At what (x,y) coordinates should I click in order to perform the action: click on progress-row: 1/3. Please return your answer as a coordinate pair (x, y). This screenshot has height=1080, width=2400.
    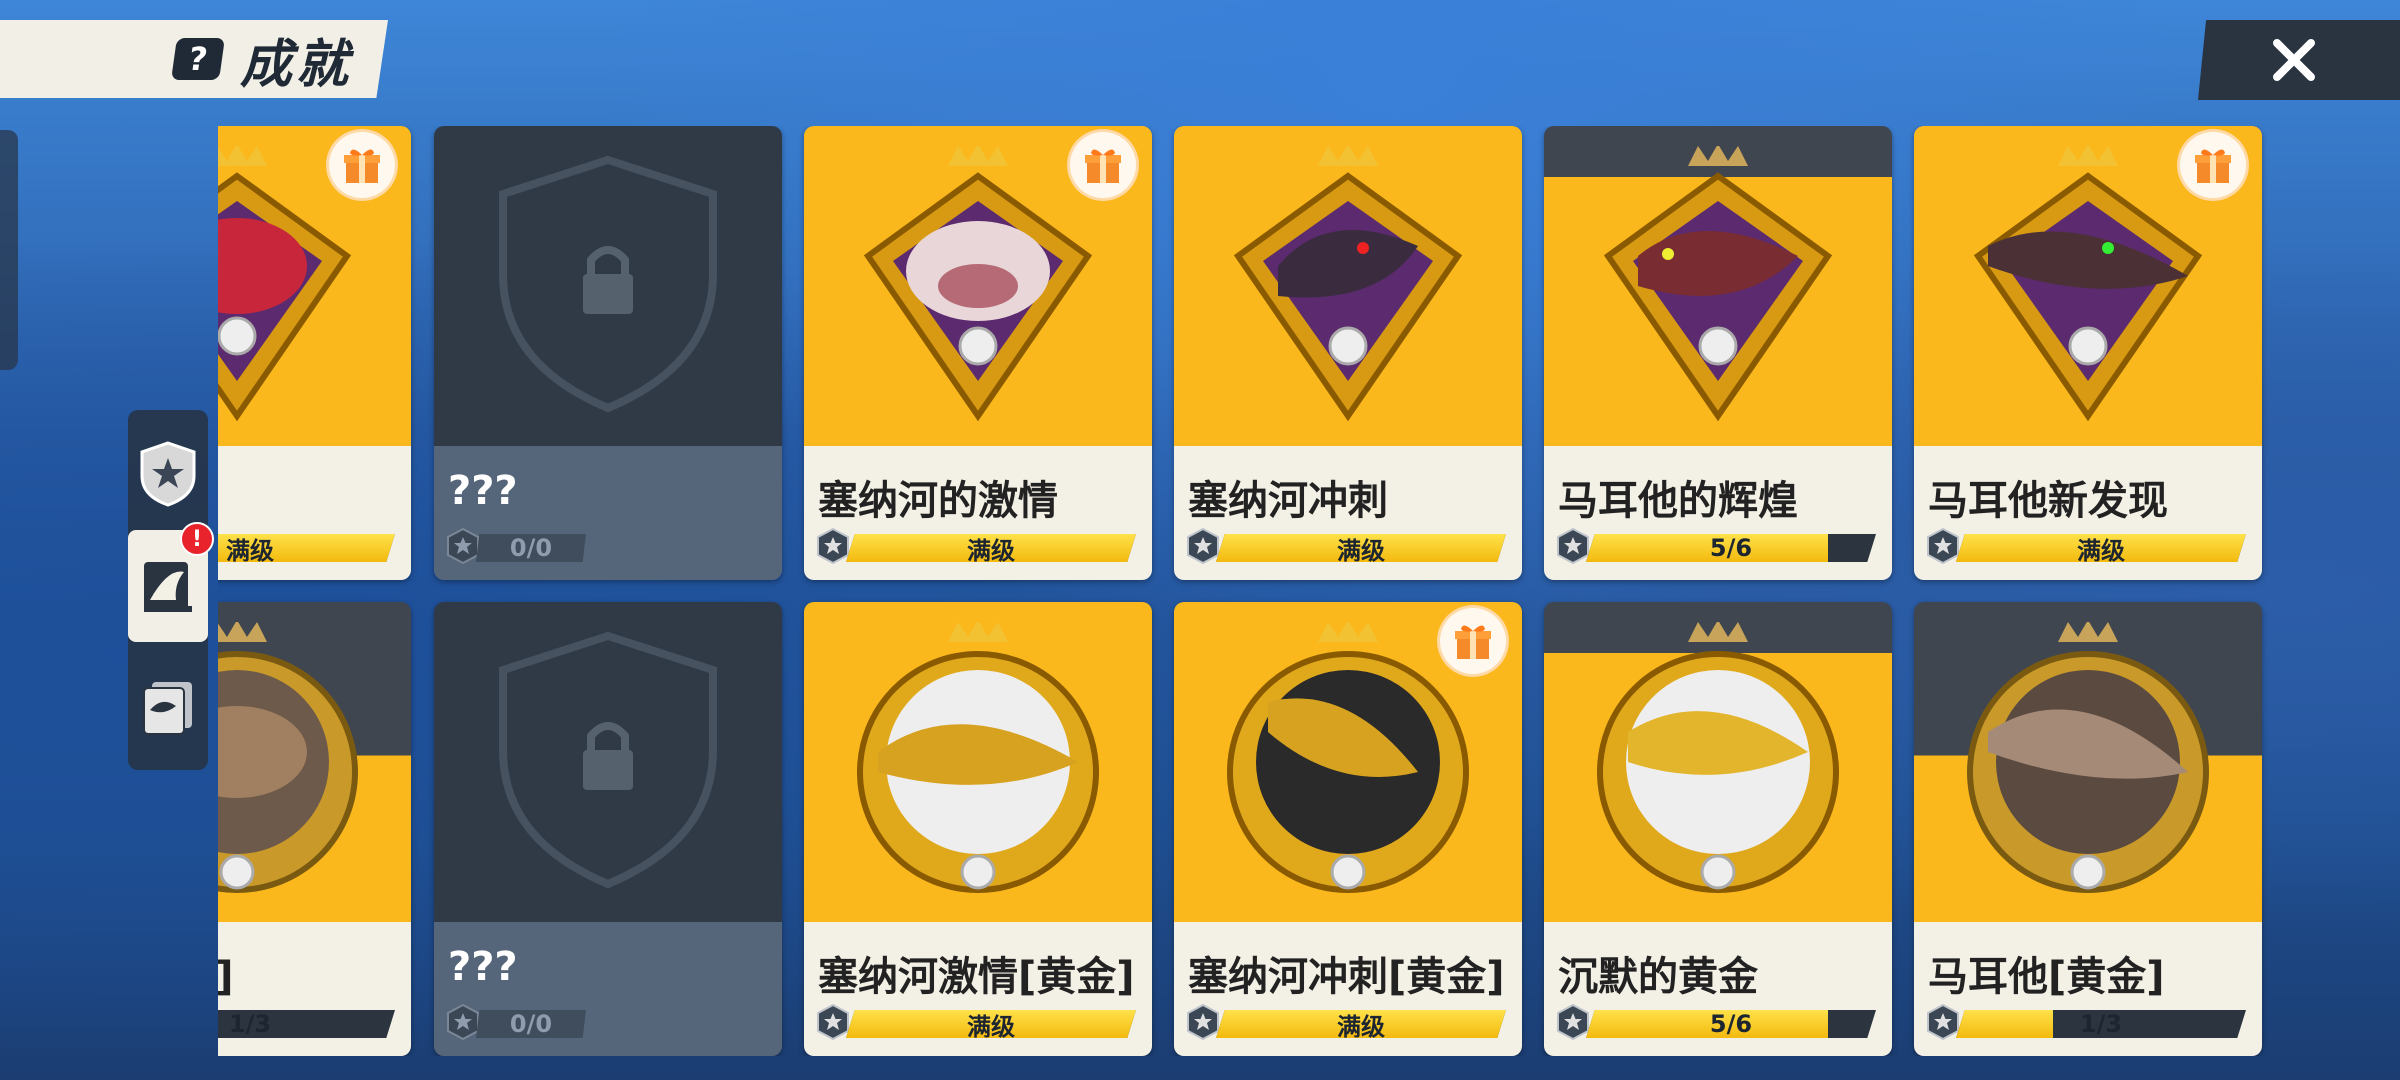
    Looking at the image, I should click on (306, 1022).